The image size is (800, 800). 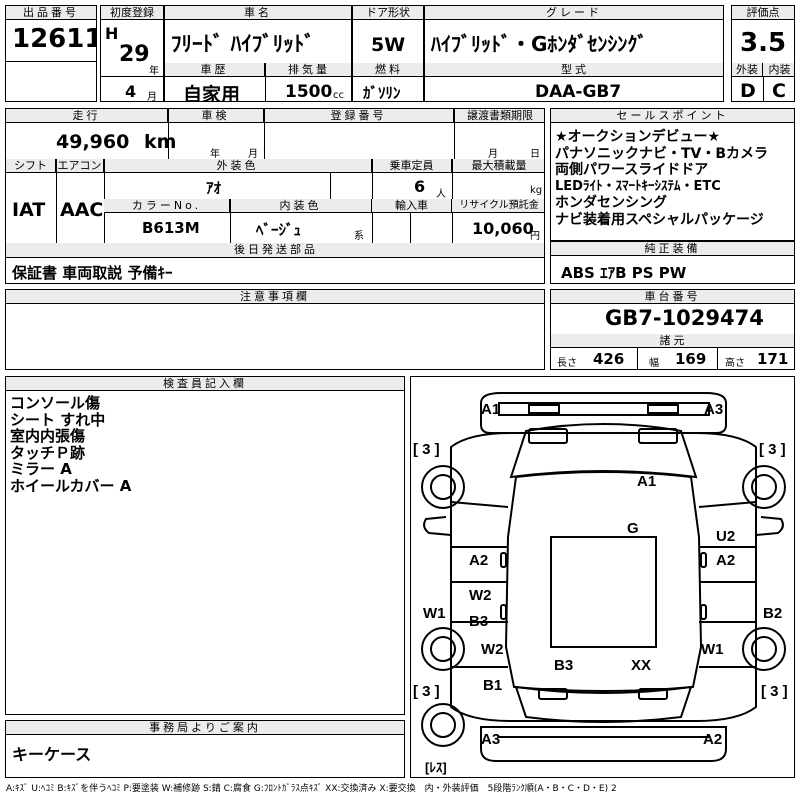 What do you see at coordinates (31, 166) in the screenshot?
I see `shift-header: シフト` at bounding box center [31, 166].